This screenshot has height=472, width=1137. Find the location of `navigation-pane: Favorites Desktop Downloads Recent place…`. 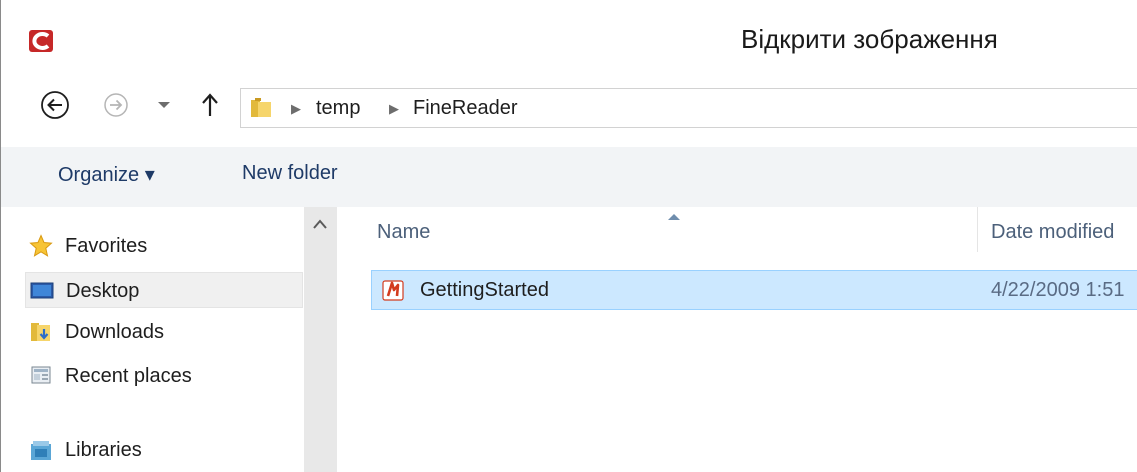

navigation-pane: Favorites Desktop Downloads Recent place… is located at coordinates (152, 339).